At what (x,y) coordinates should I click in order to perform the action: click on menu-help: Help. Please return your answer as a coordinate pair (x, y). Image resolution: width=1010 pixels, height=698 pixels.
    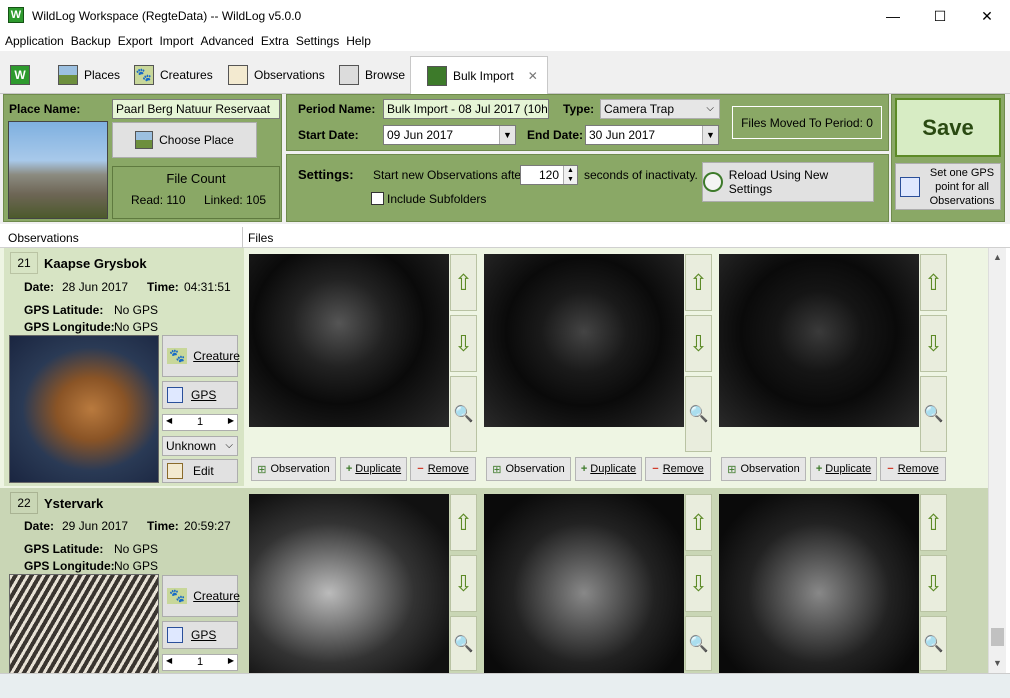
    Looking at the image, I should click on (358, 41).